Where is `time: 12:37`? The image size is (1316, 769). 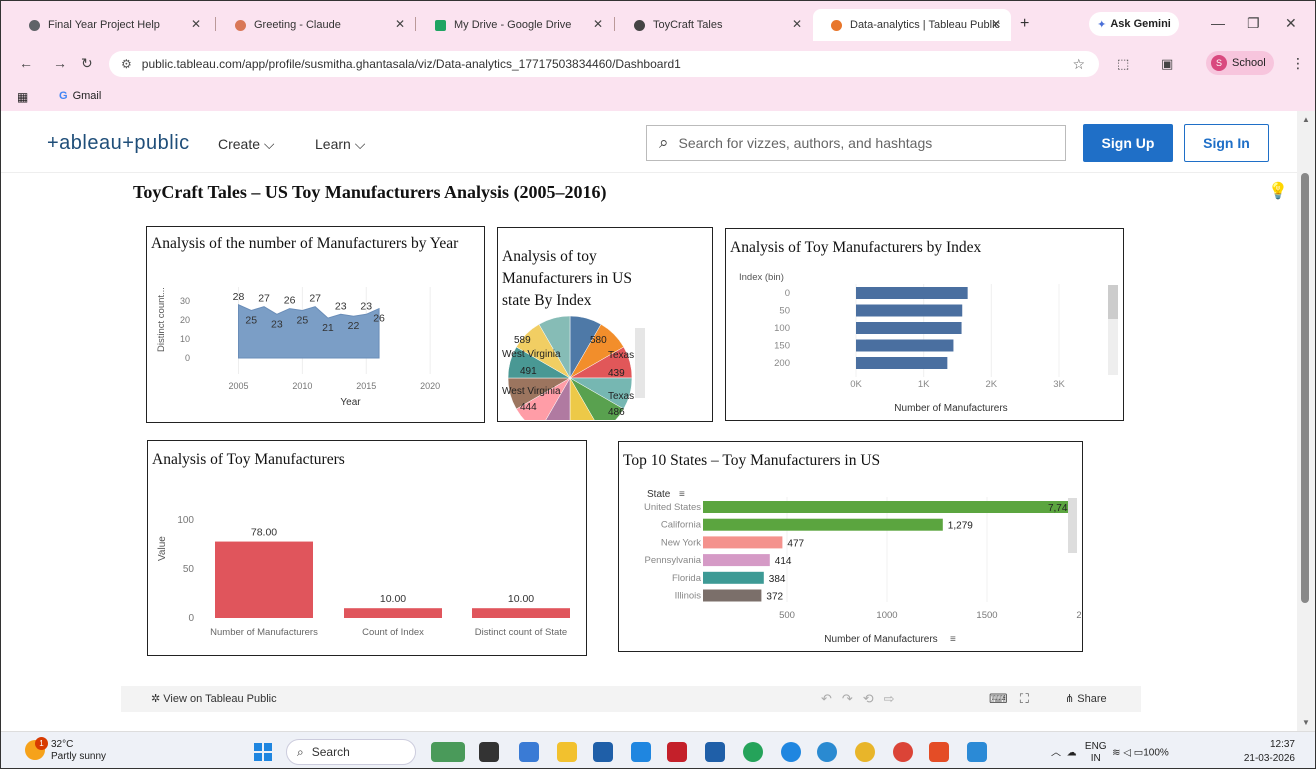
time: 12:37 is located at coordinates (1282, 744).